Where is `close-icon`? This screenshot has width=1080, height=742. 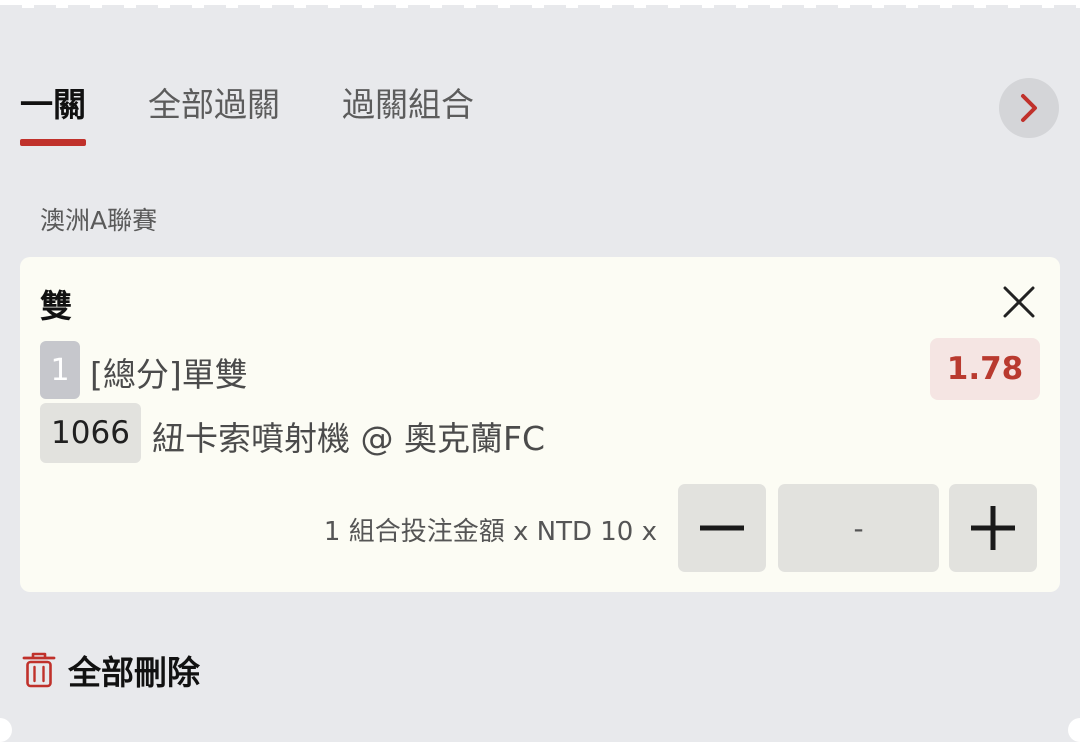 close-icon is located at coordinates (1019, 302).